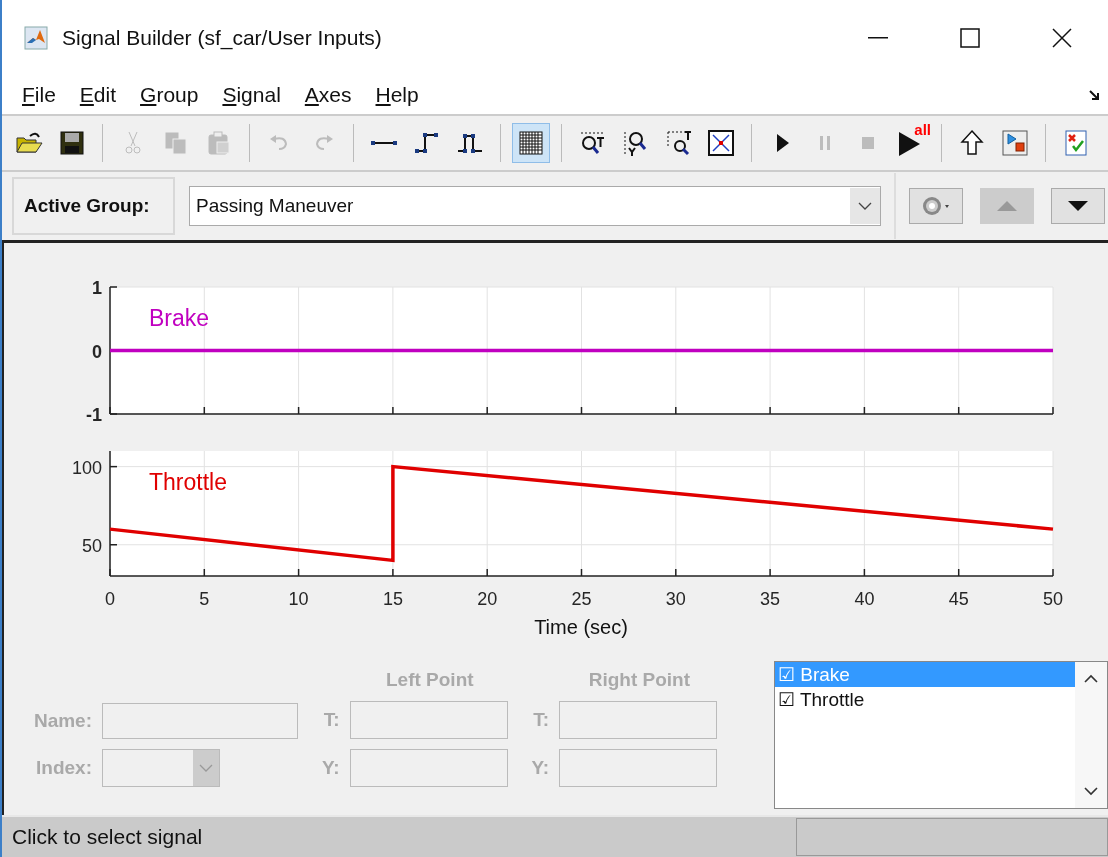 This screenshot has height=857, width=1108. What do you see at coordinates (251, 95) in the screenshot?
I see `menu-item: Signal` at bounding box center [251, 95].